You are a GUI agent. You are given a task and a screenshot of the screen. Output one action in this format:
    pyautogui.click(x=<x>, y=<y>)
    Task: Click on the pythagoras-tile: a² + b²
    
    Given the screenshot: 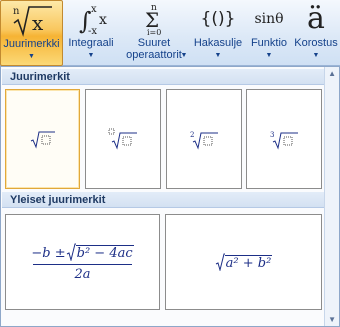 What is the action you would take?
    pyautogui.click(x=243, y=262)
    